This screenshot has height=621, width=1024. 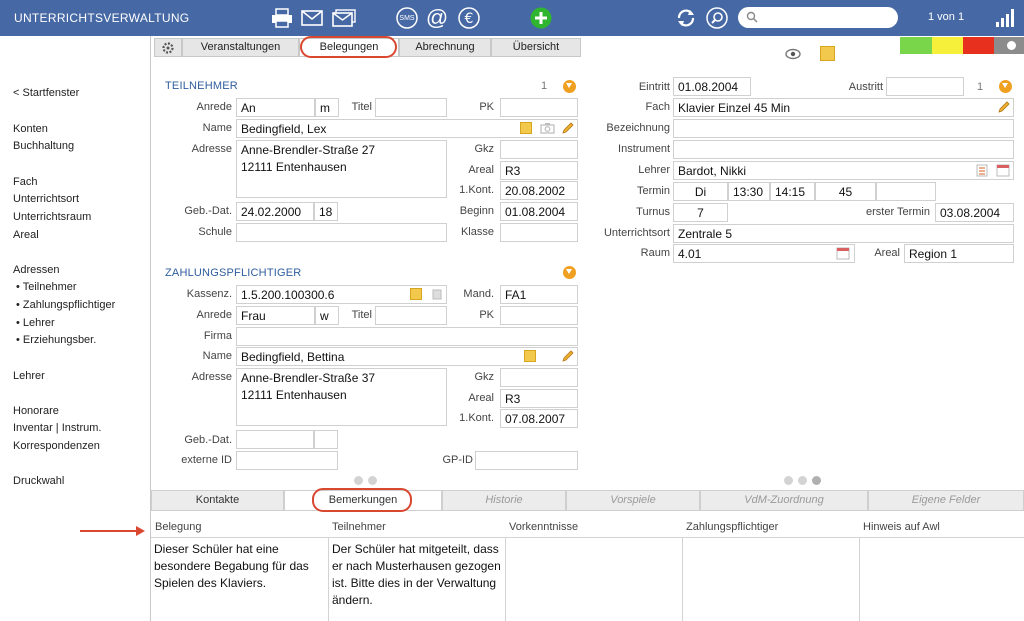 I want to click on status-yellow, so click(x=947, y=45).